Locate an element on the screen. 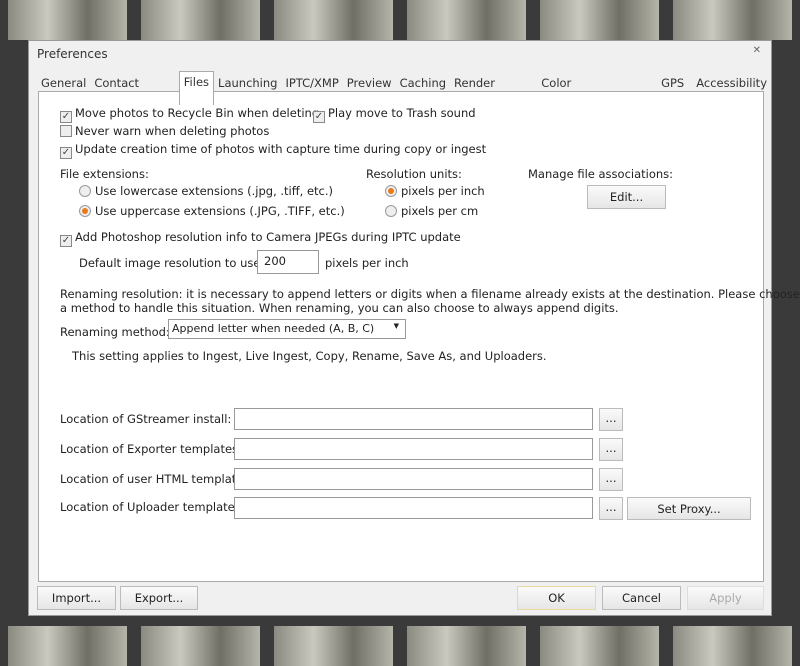 The width and height of the screenshot is (800, 666). never-warn-checkbox: Never warn when deleting photos is located at coordinates (164, 131).